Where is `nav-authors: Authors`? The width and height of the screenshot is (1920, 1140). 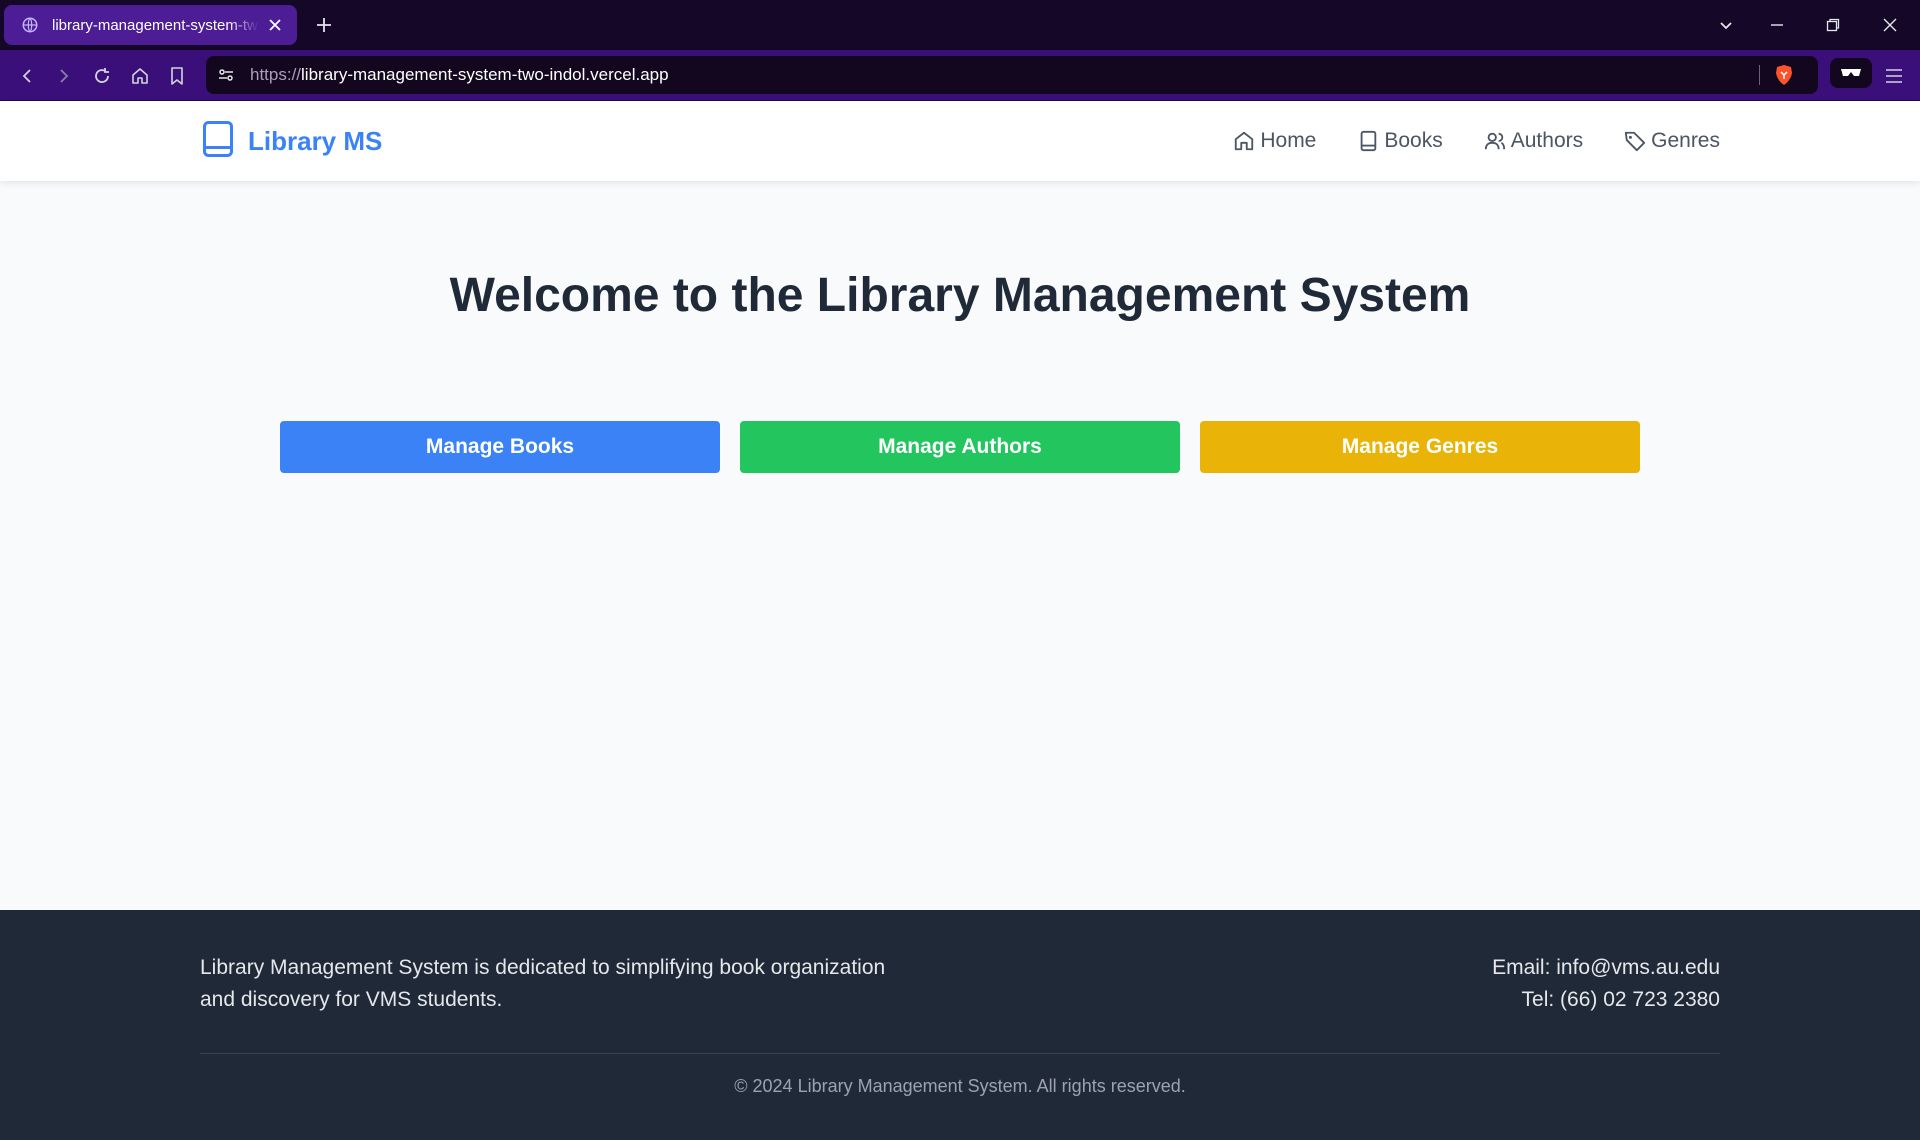
nav-authors: Authors is located at coordinates (1533, 141).